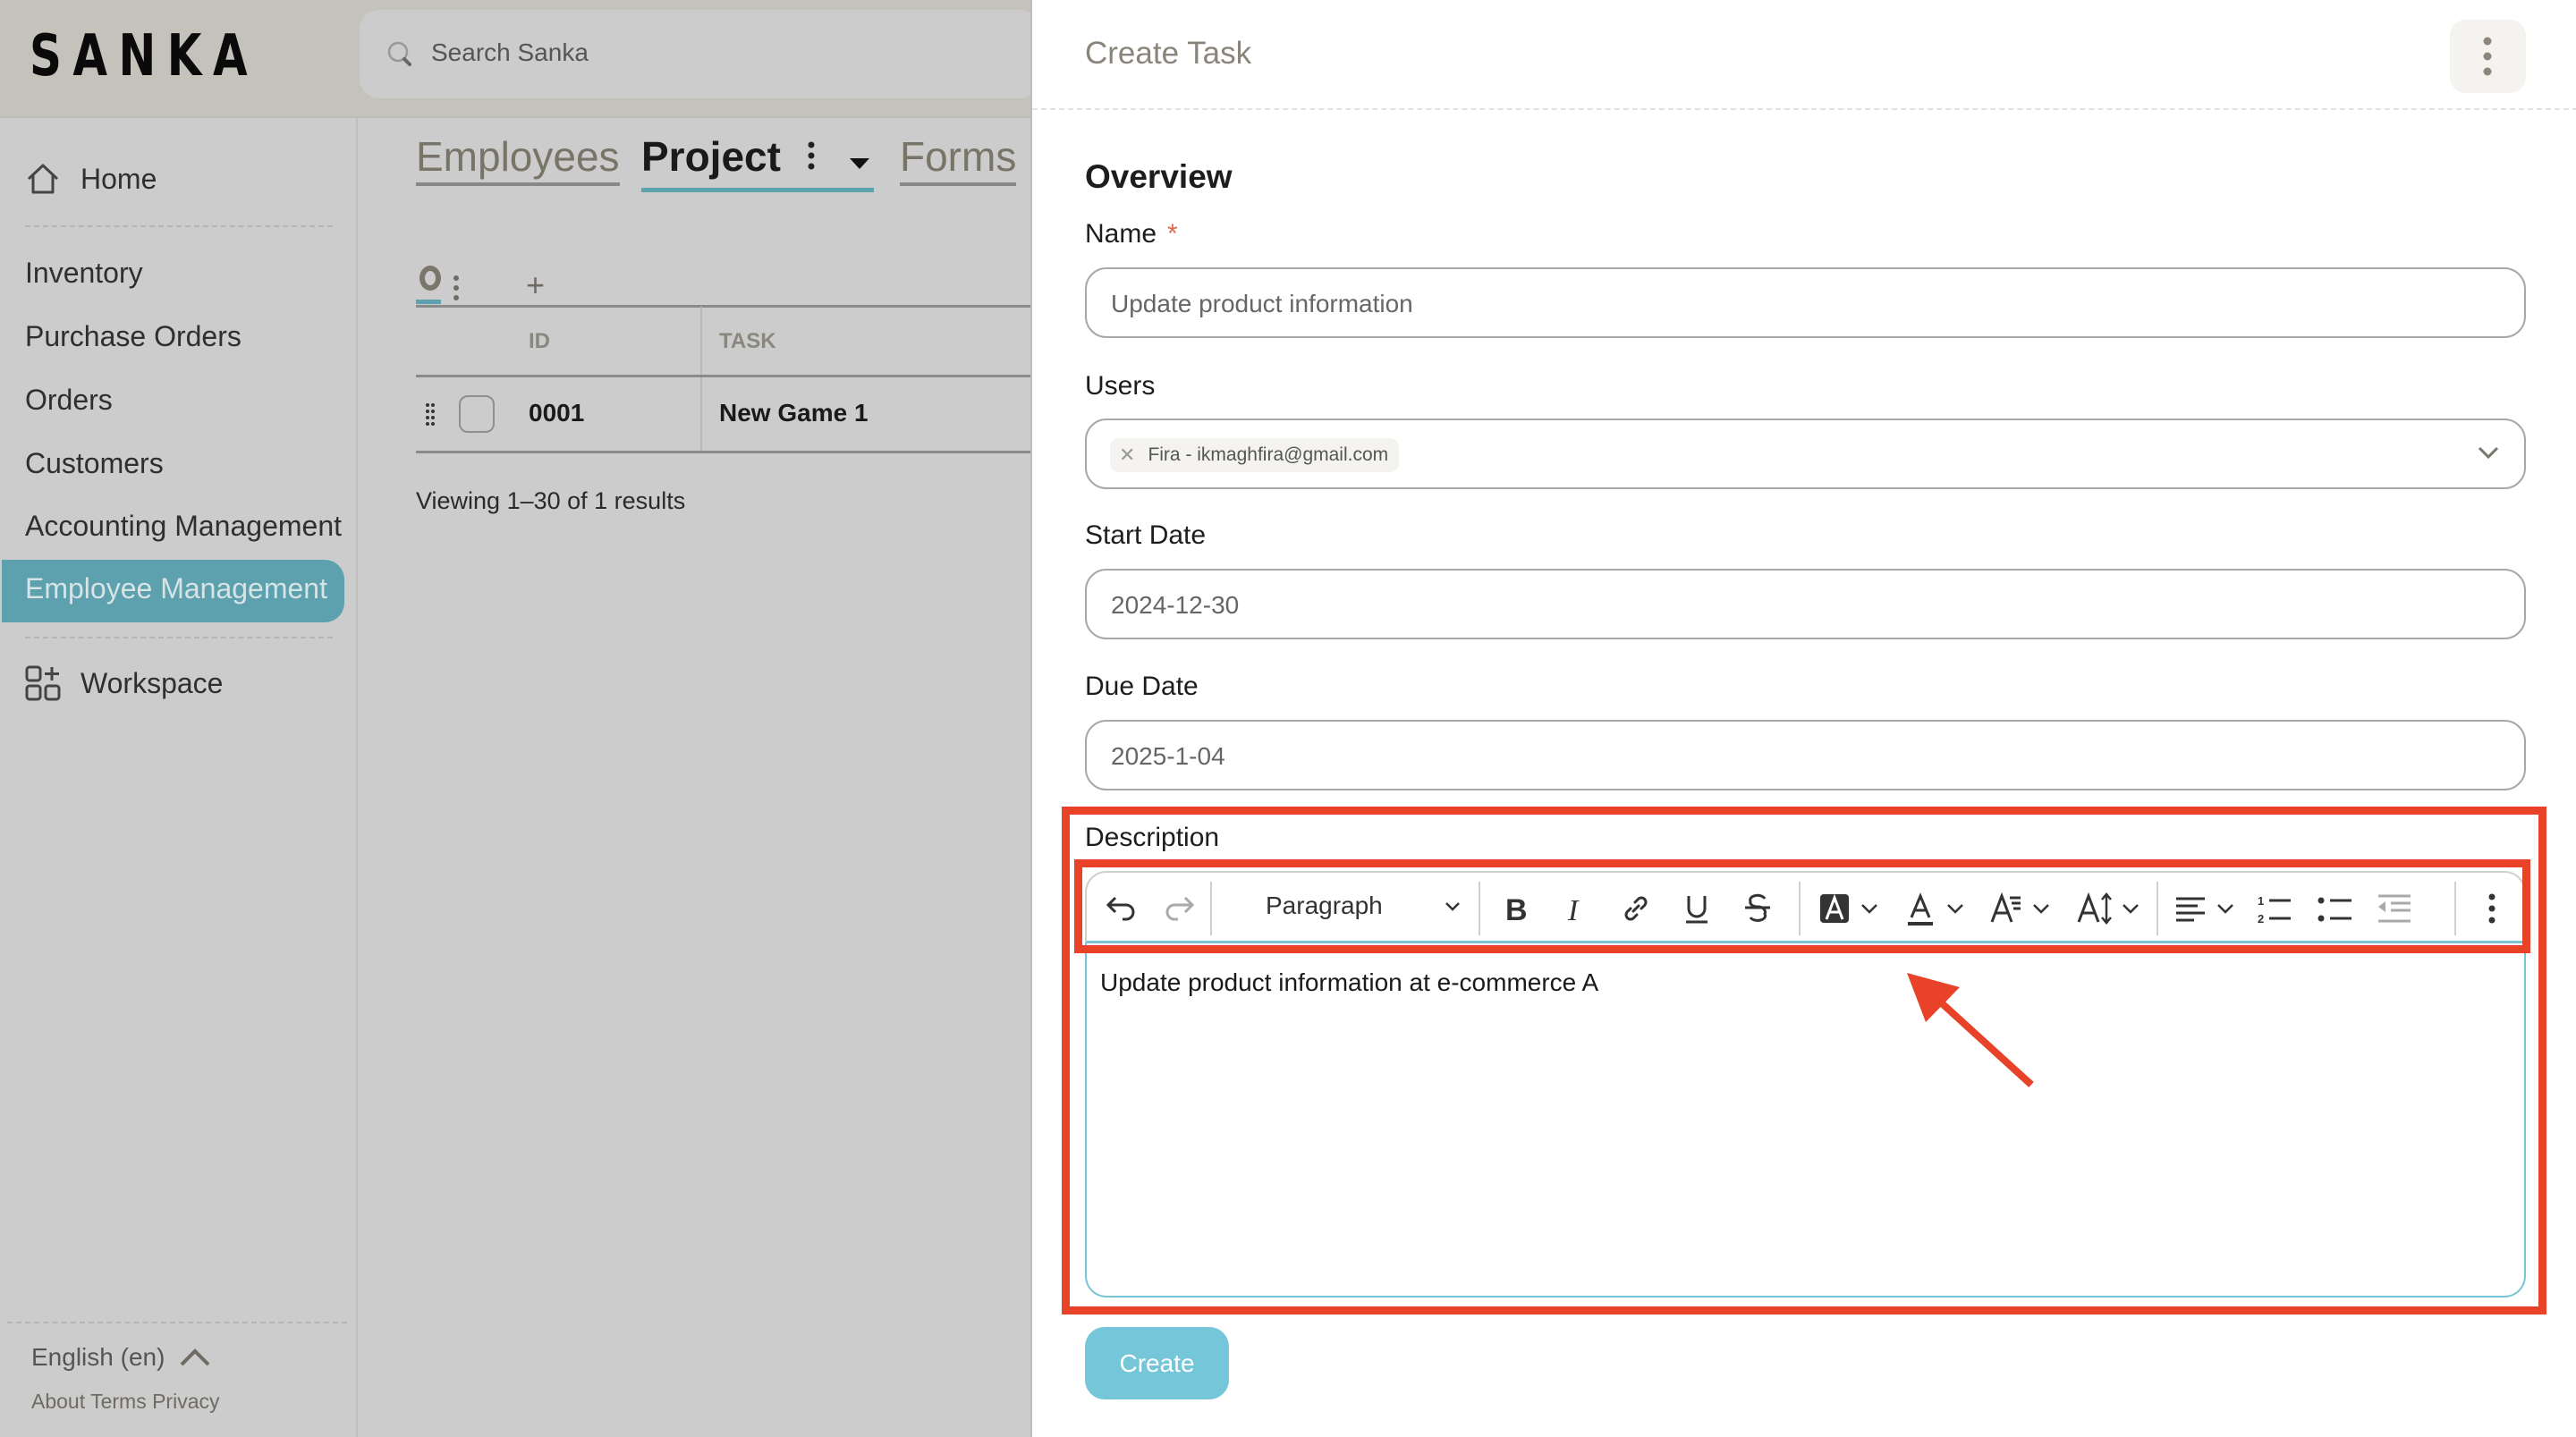 The height and width of the screenshot is (1437, 2576). I want to click on user-chip: ✕ Fira - ikmaghfira@gmail.com, so click(1255, 455).